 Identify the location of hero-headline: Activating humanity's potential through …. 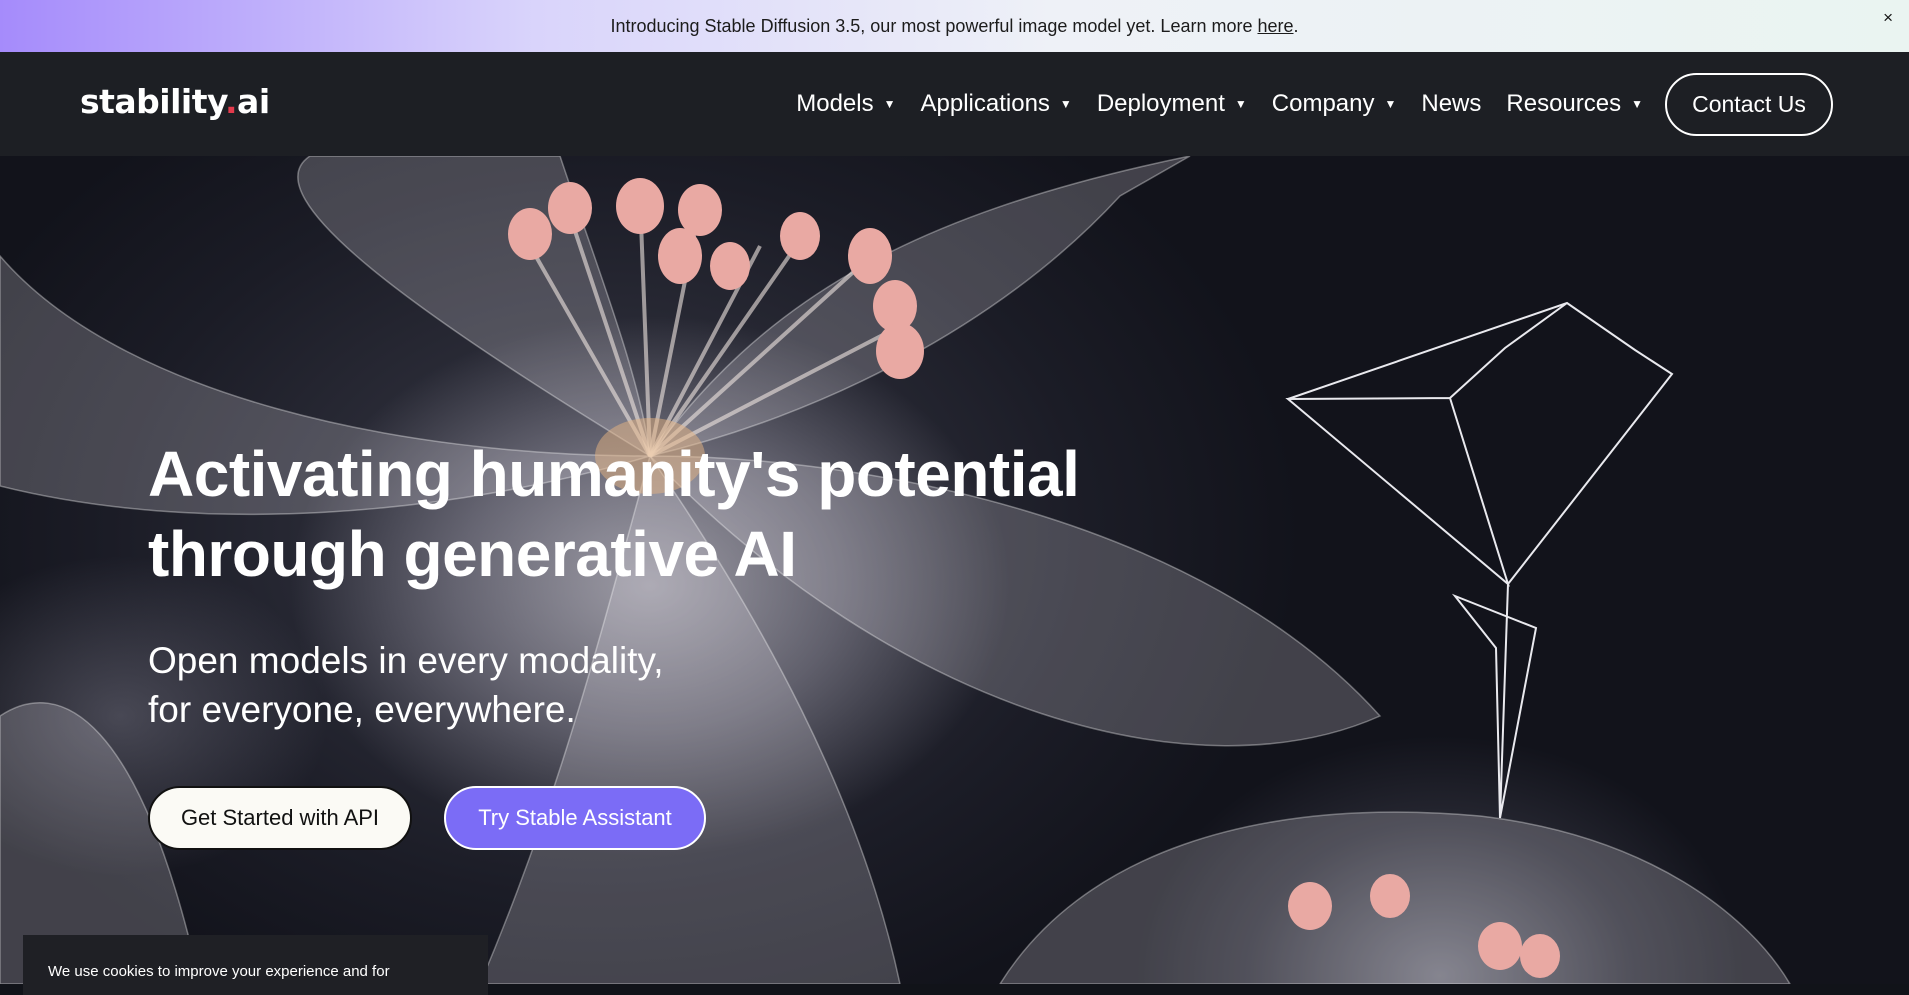
(614, 514).